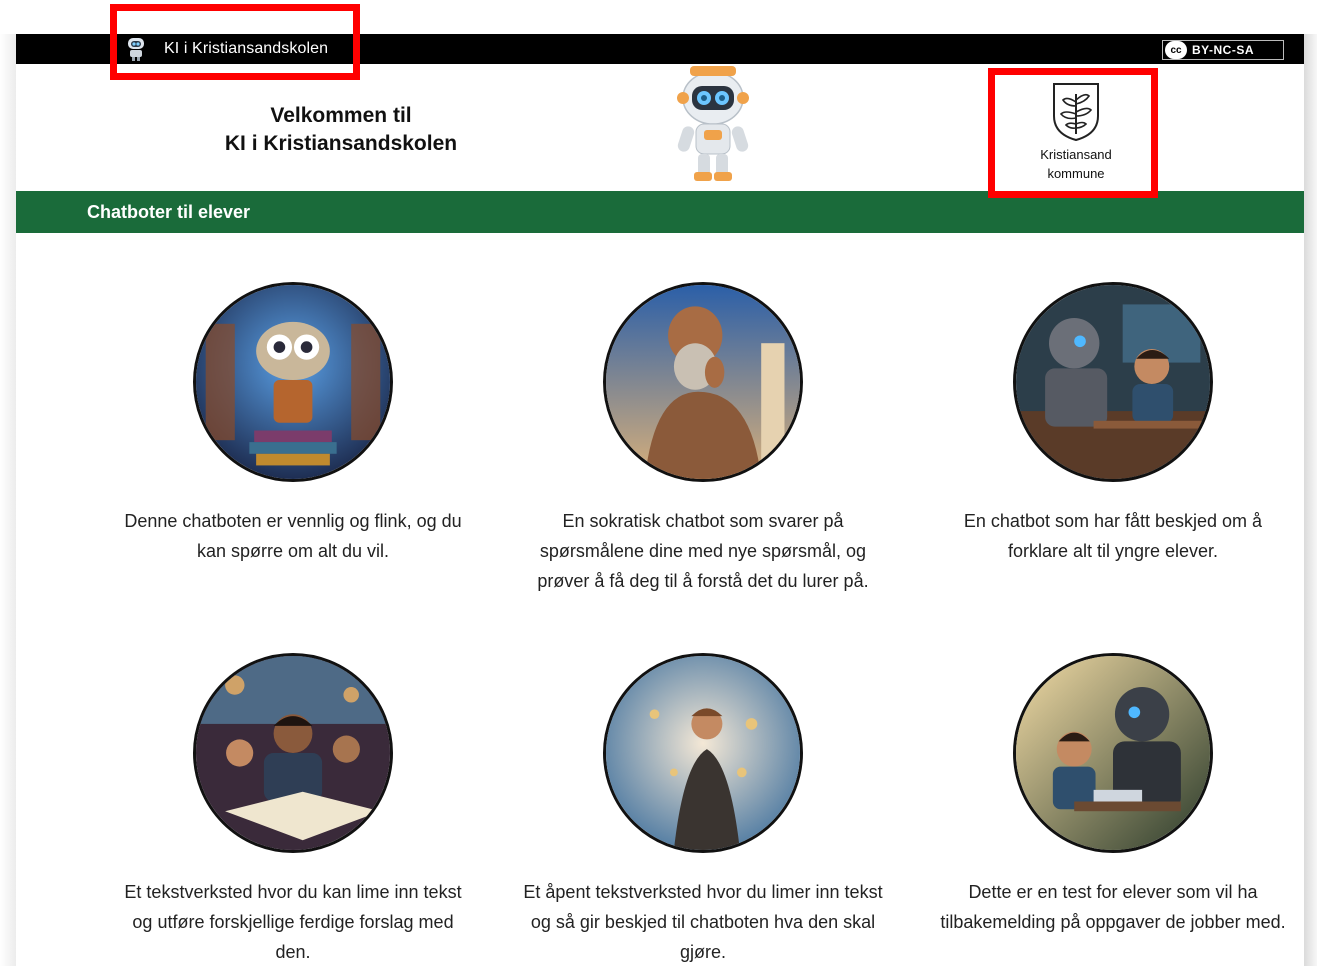 The image size is (1317, 966). What do you see at coordinates (136, 49) in the screenshot?
I see `robot-icon` at bounding box center [136, 49].